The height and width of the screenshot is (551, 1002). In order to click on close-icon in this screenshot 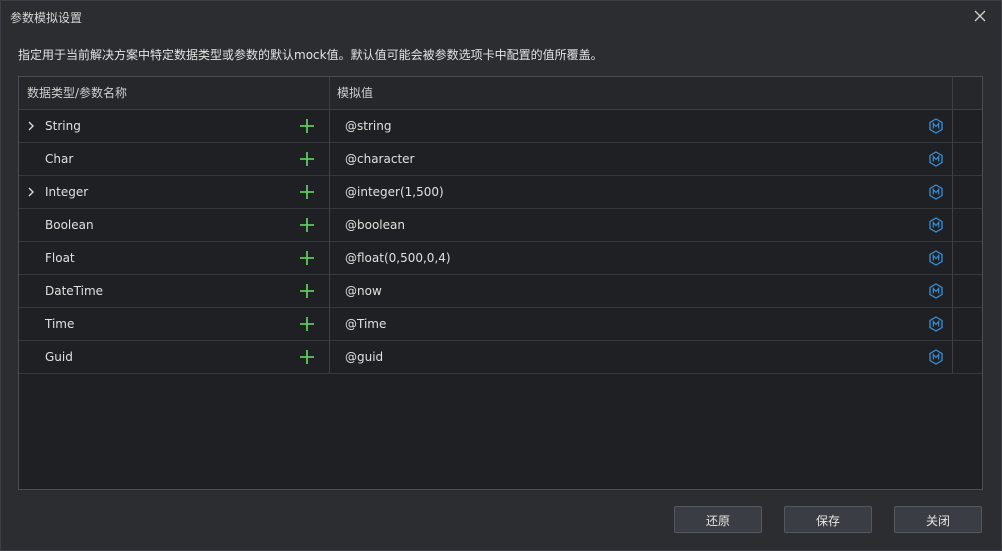, I will do `click(980, 16)`.